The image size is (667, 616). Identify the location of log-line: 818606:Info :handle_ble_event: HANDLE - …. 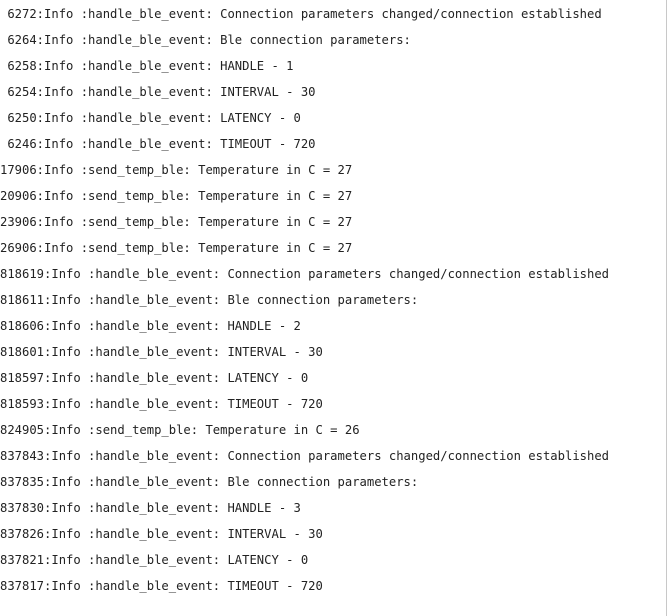
(150, 326).